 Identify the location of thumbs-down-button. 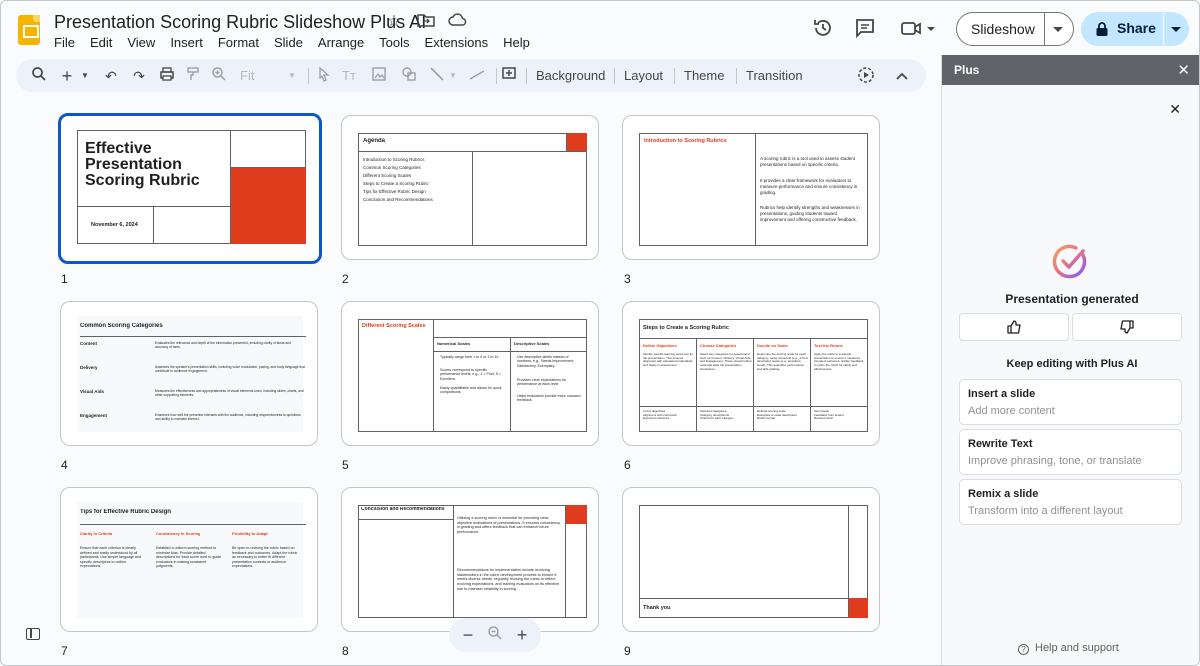
(1127, 327).